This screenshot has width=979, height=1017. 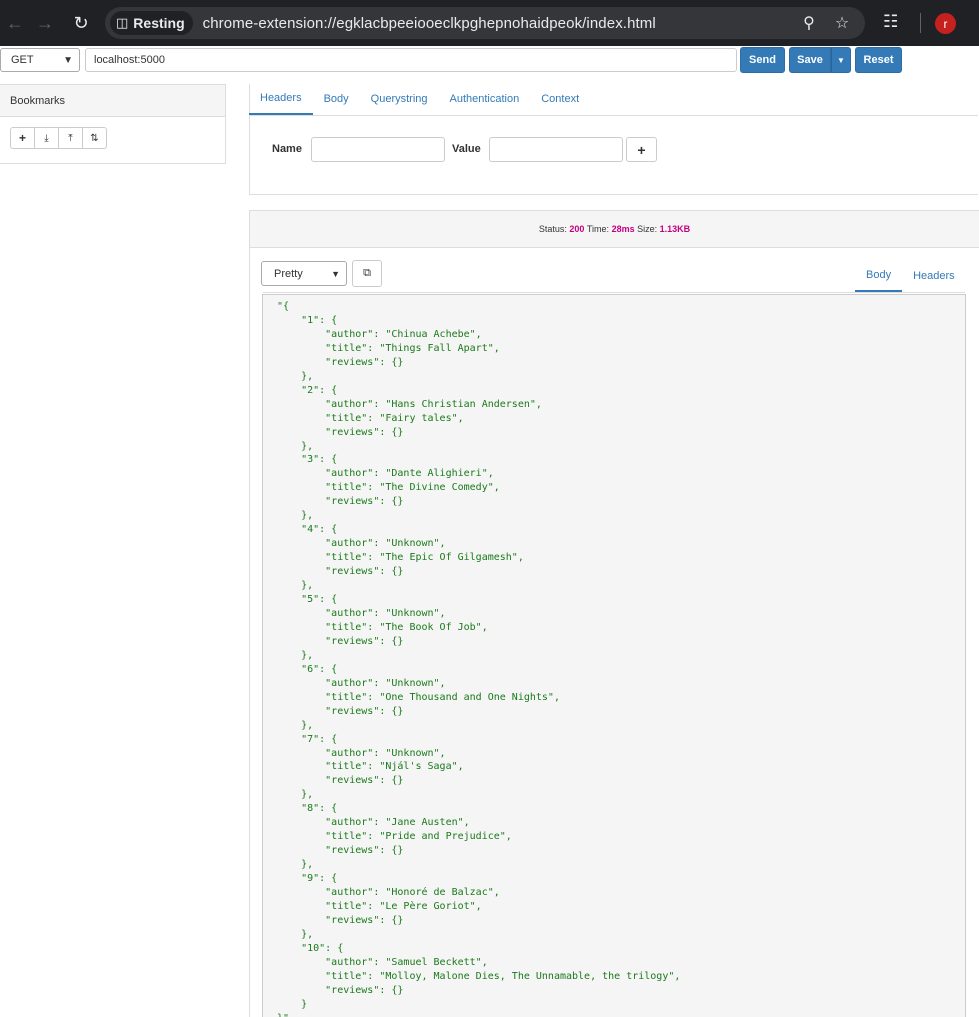 What do you see at coordinates (399, 99) in the screenshot?
I see `tab-querystring: Querystring` at bounding box center [399, 99].